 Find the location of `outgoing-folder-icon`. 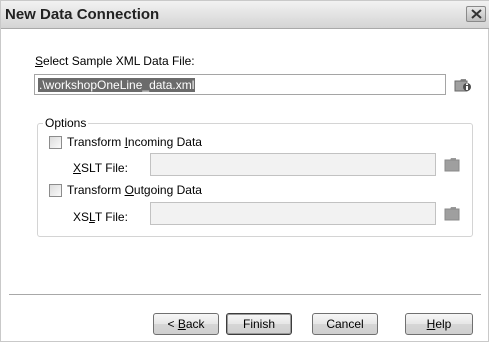

outgoing-folder-icon is located at coordinates (452, 213).